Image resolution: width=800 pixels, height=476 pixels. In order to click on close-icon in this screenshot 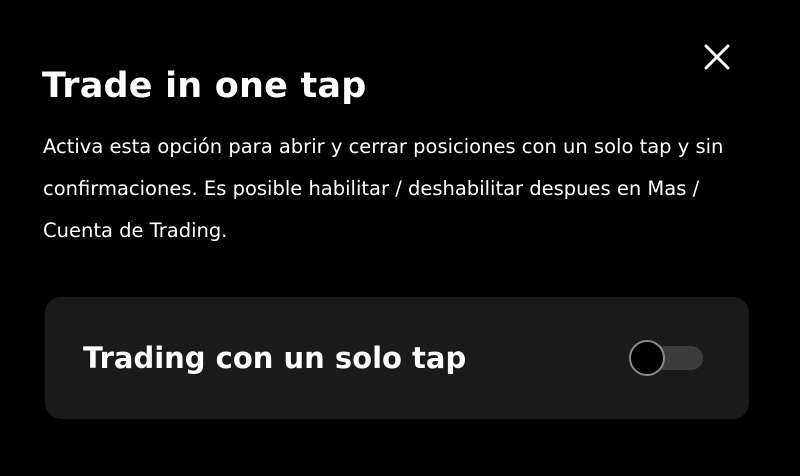, I will do `click(717, 57)`.